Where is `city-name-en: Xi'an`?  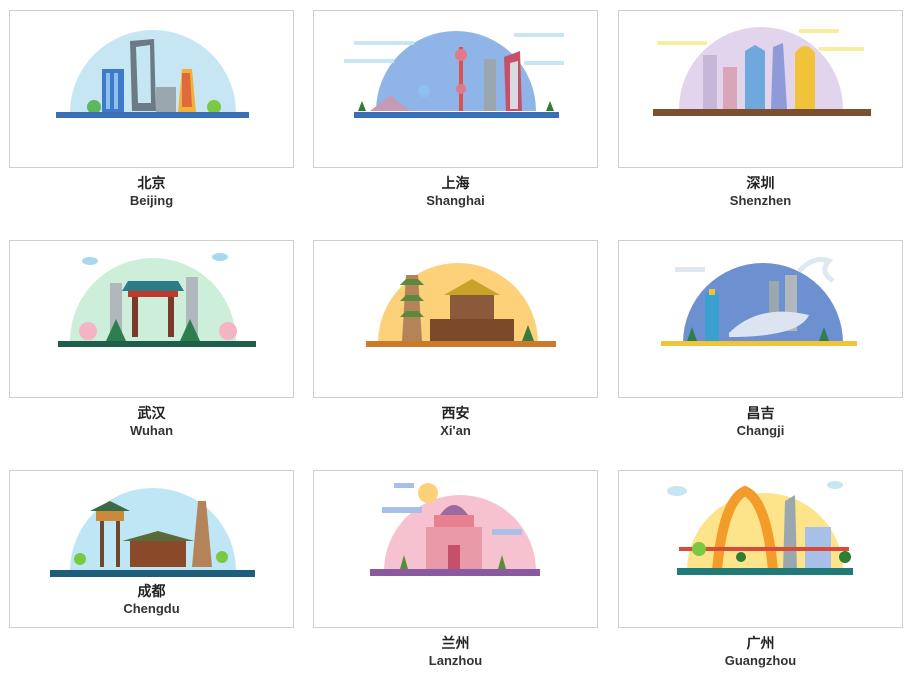
city-name-en: Xi'an is located at coordinates (455, 431).